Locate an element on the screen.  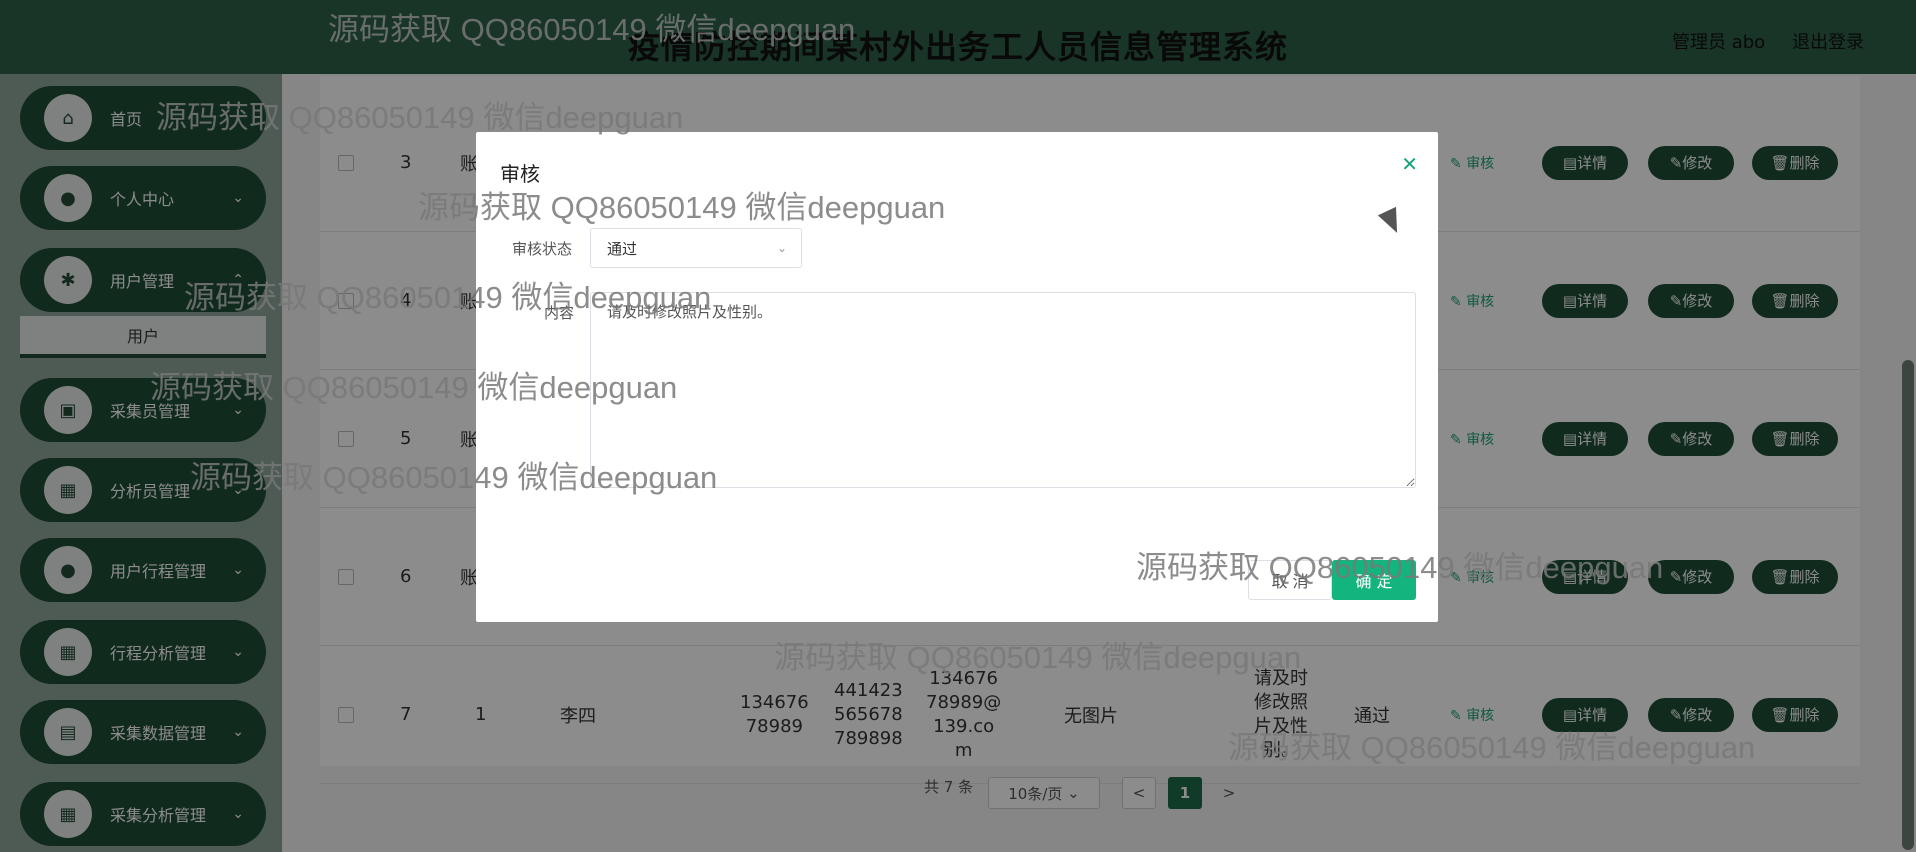
content-field-label: 内容 is located at coordinates (559, 313).